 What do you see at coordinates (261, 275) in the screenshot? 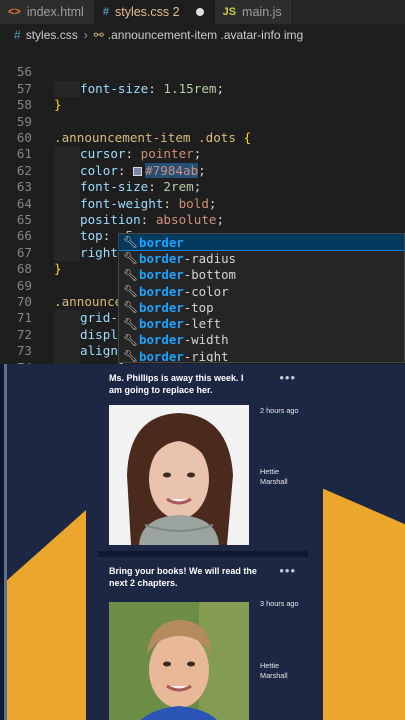
I see `suggestion-item: 🔧︎ border -bottom` at bounding box center [261, 275].